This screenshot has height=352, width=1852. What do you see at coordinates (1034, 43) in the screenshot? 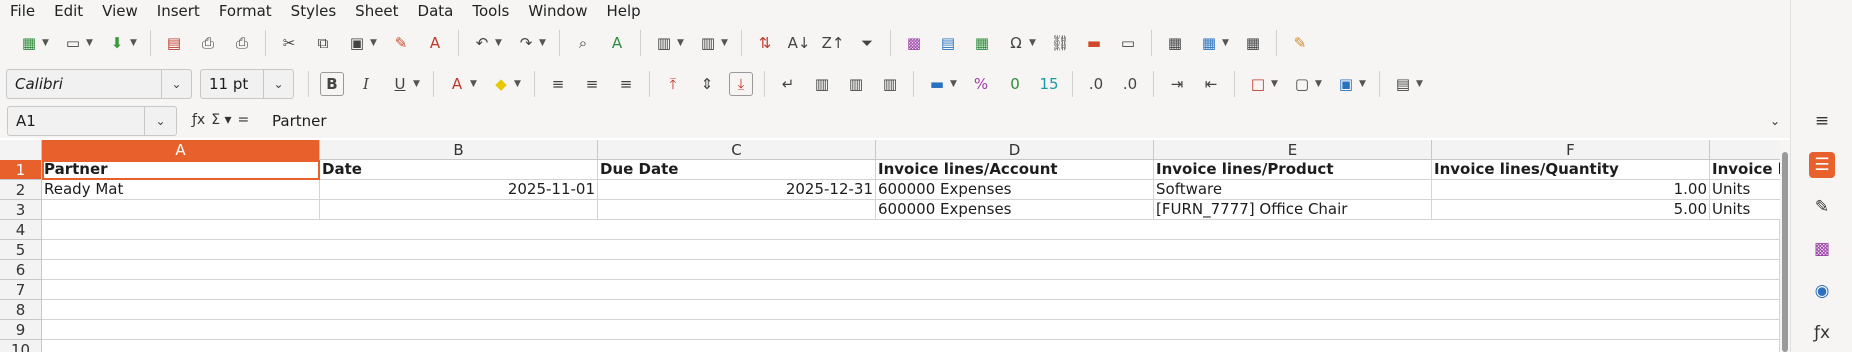
I see `special-character-dropdown-icon: ▼` at bounding box center [1034, 43].